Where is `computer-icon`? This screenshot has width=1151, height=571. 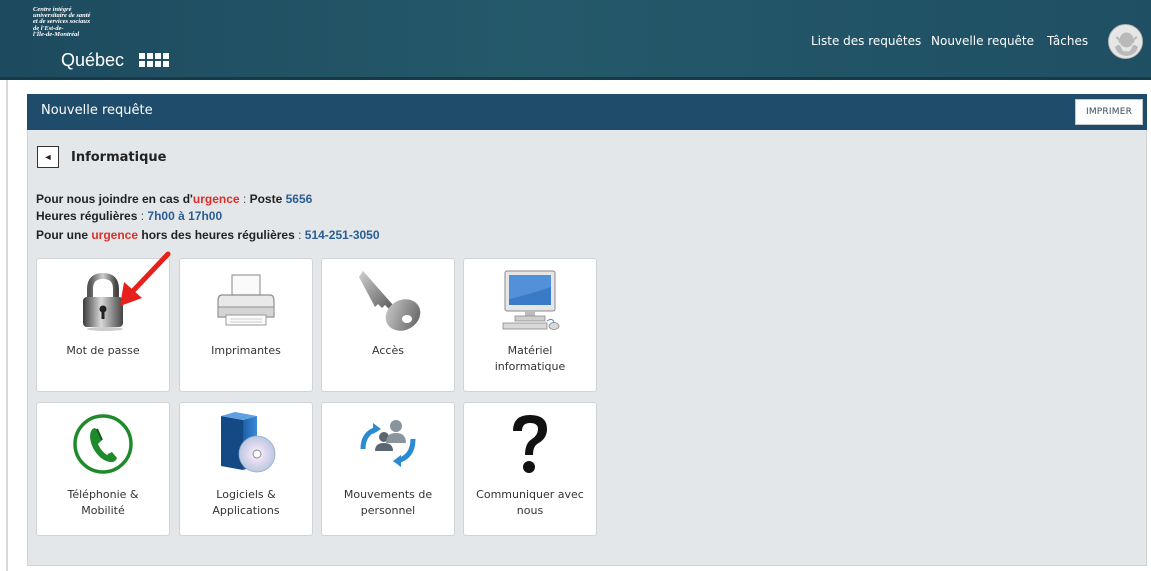 computer-icon is located at coordinates (530, 300).